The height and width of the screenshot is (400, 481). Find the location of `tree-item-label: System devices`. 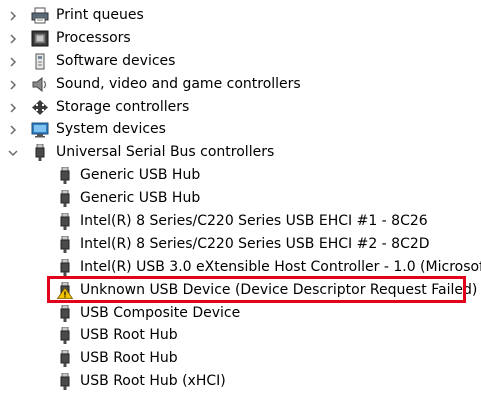

tree-item-label: System devices is located at coordinates (111, 129).